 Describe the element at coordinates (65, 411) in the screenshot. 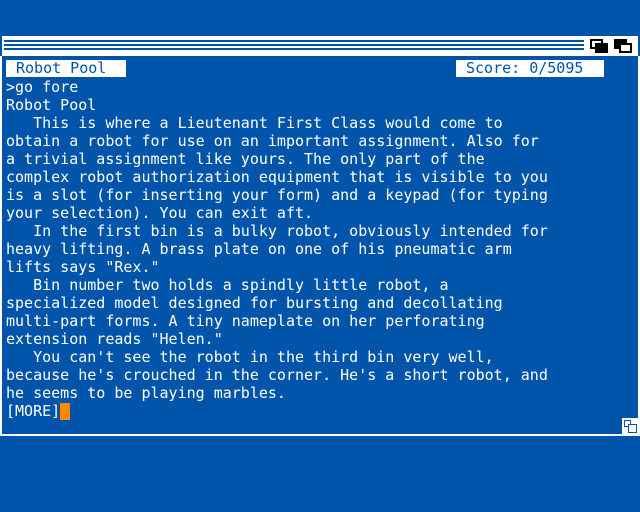

I see `text-cursor` at that location.